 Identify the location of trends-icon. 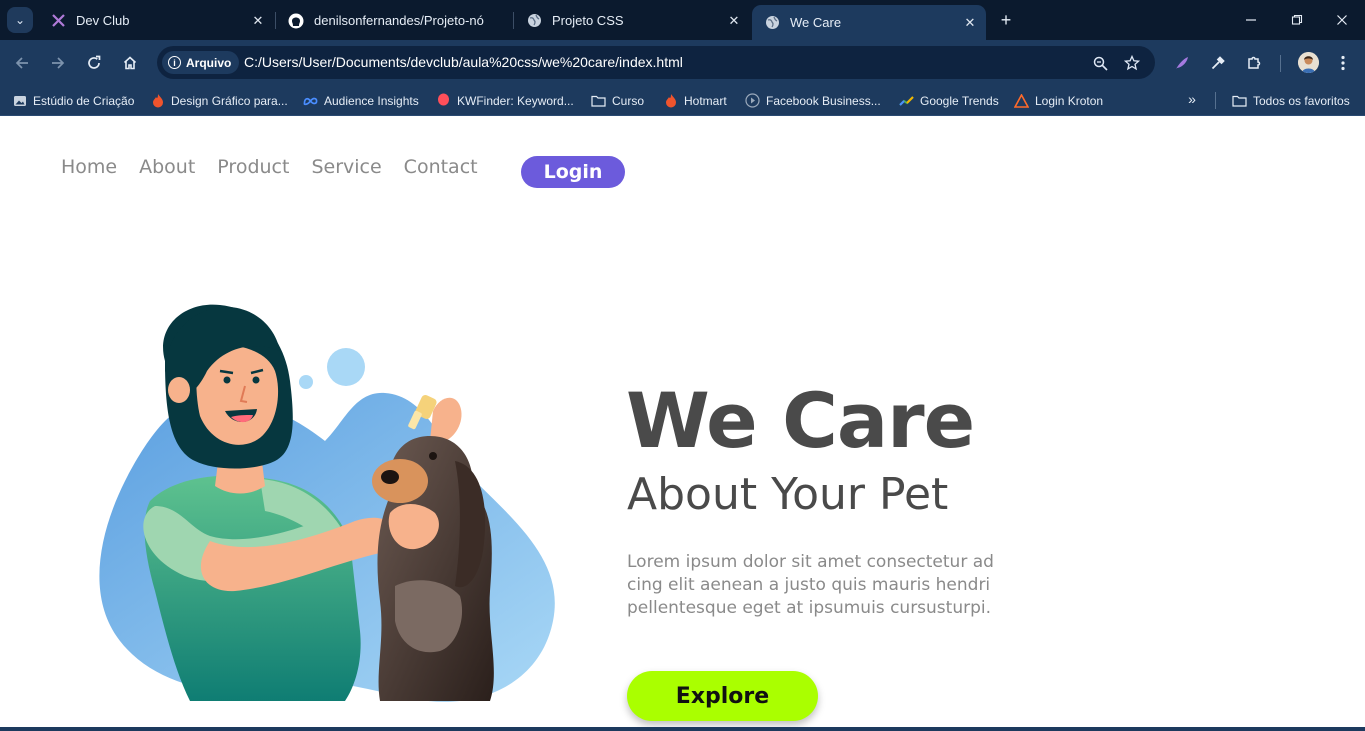
(906, 100).